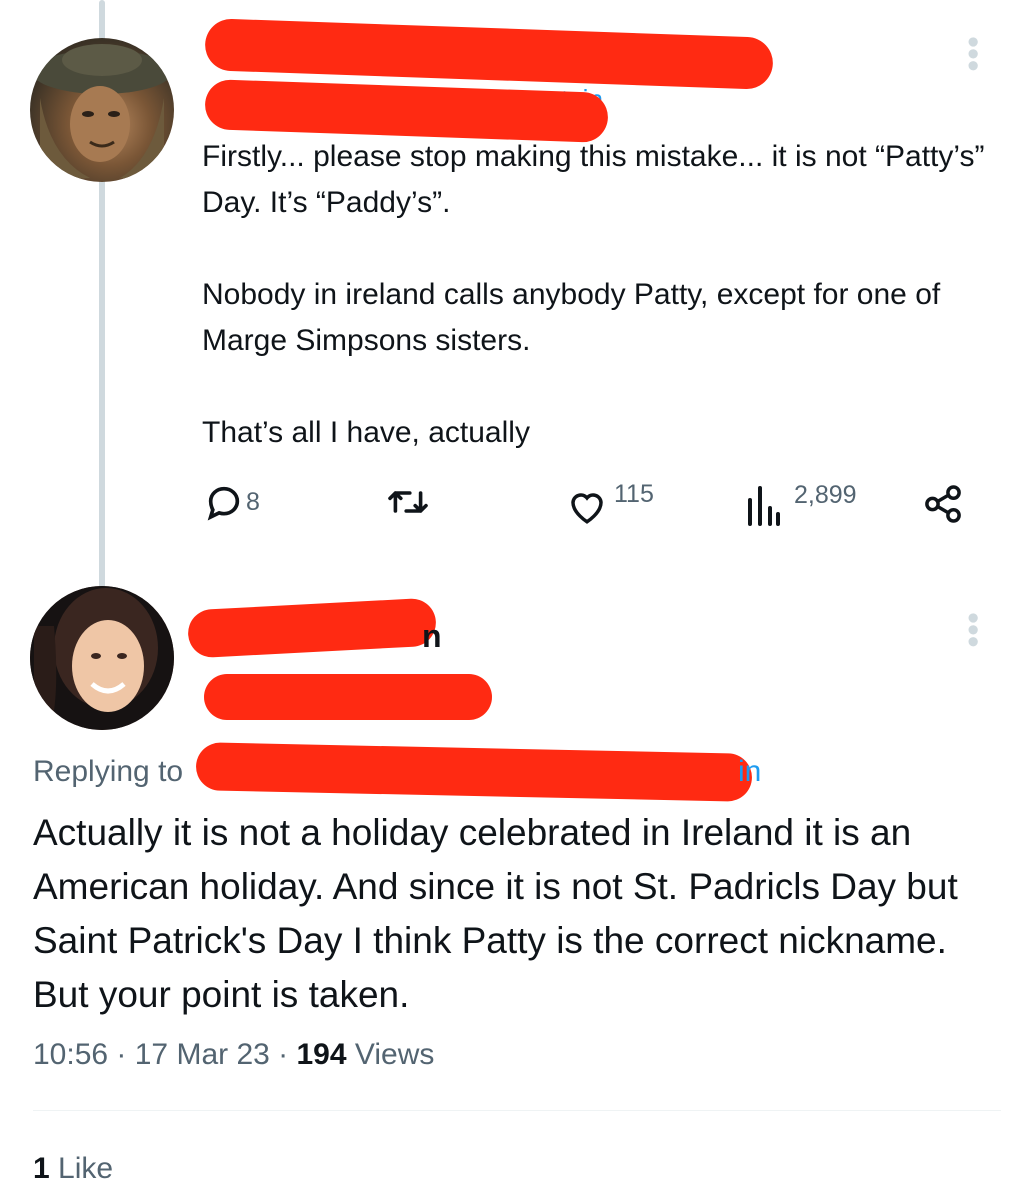  I want to click on views-count: 2,899, so click(825, 494).